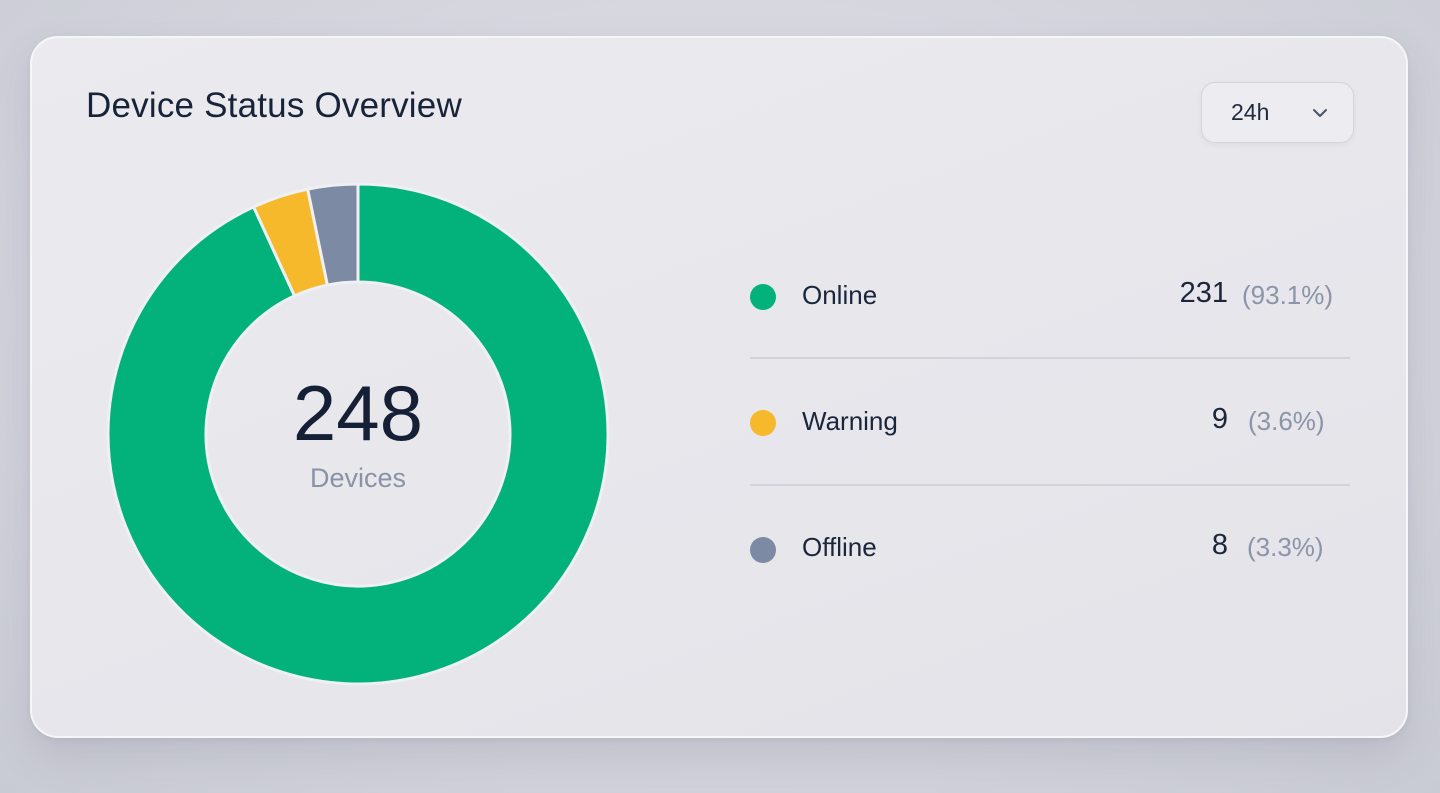 This screenshot has height=793, width=1440. What do you see at coordinates (358, 413) in the screenshot?
I see `total-device-count: 248` at bounding box center [358, 413].